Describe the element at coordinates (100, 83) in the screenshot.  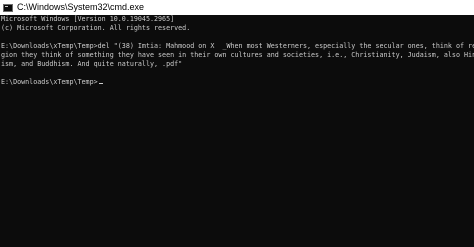
I see `text-cursor` at that location.